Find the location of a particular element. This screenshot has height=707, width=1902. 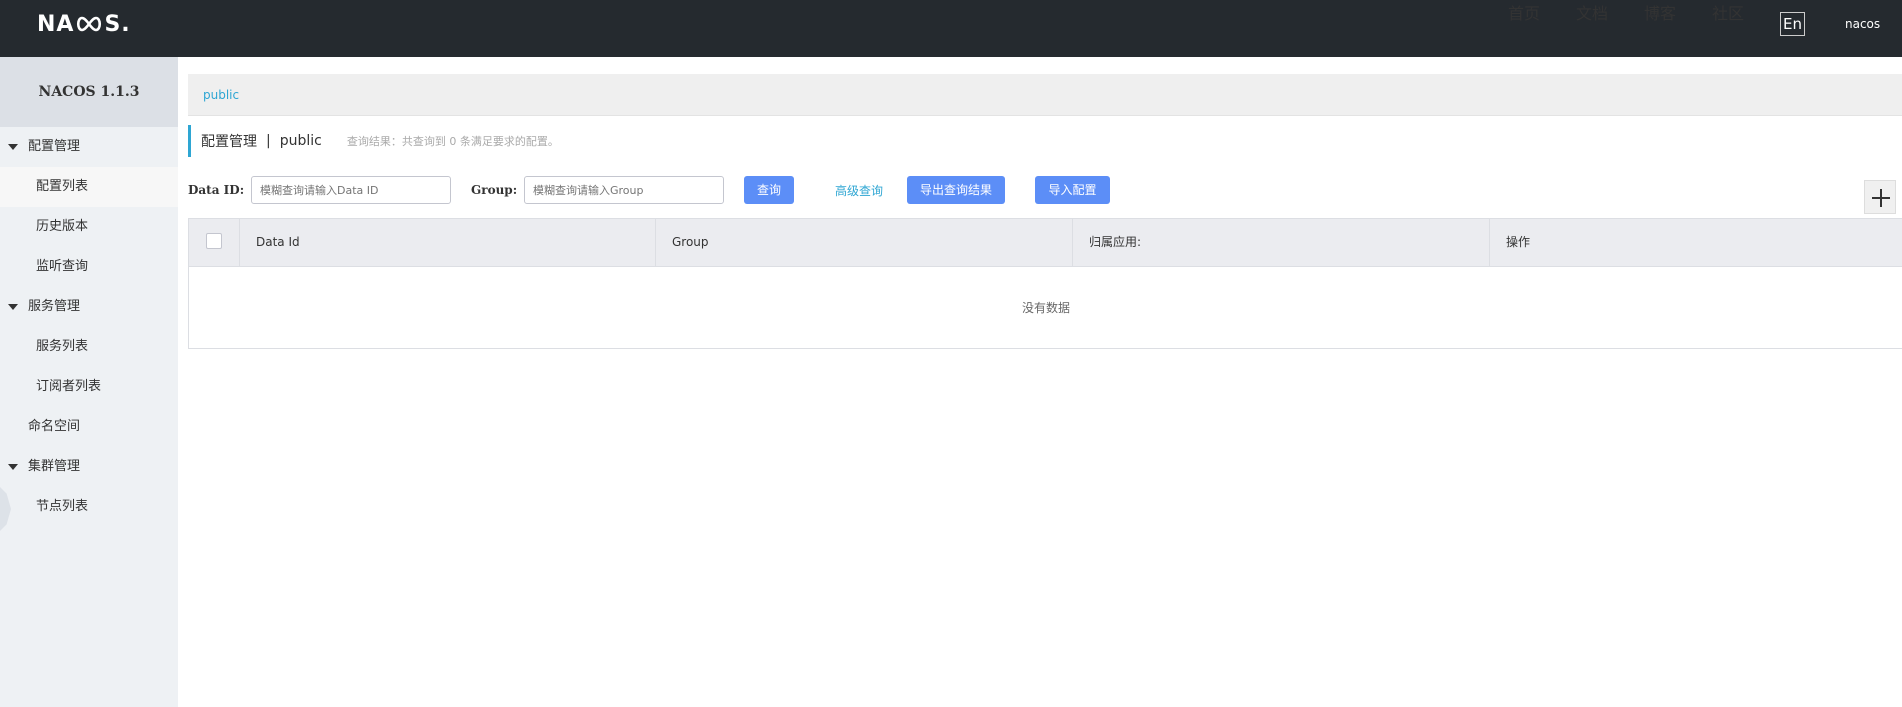

logo-text-left: NA is located at coordinates (56, 24).